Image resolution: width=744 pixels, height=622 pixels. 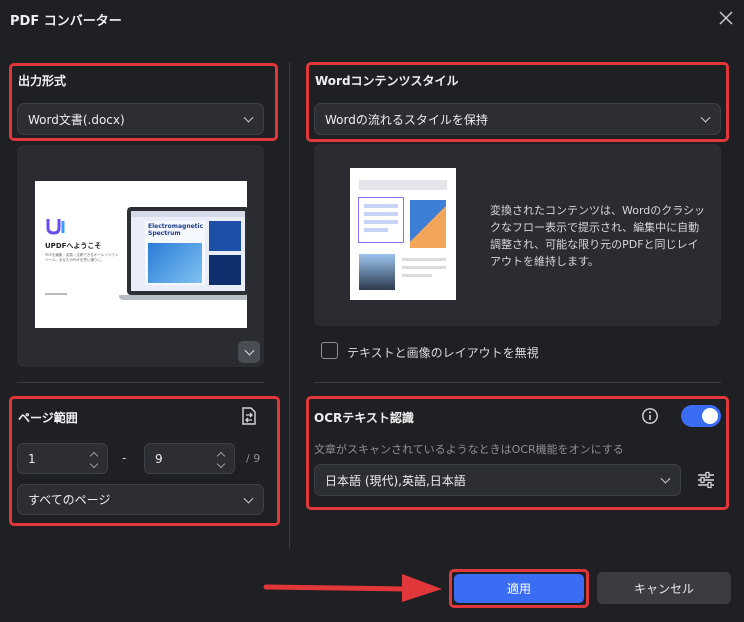 I want to click on preview-page: Electromagnetic Spectrum, so click(x=175, y=253).